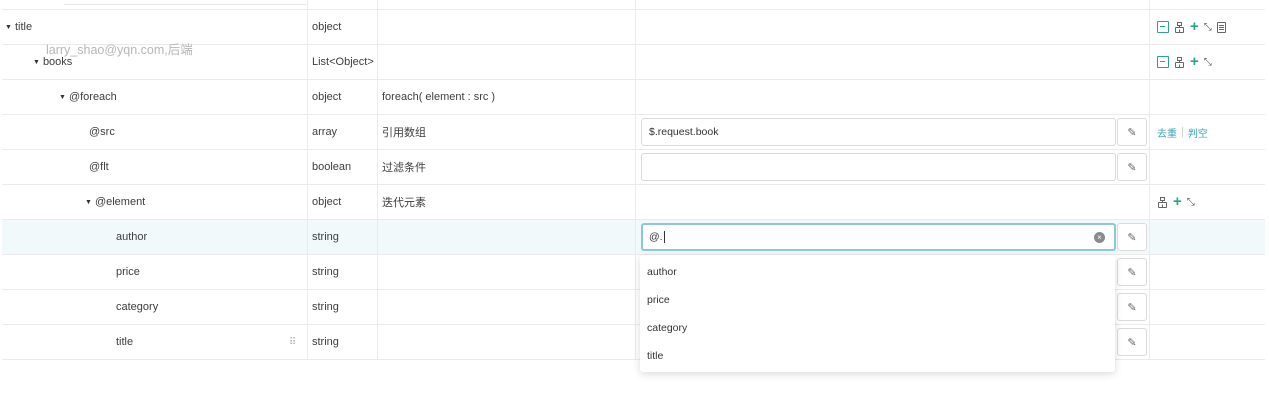 This screenshot has height=413, width=1269. Describe the element at coordinates (88, 97) in the screenshot. I see `tree-node: ▼ @foreach` at that location.